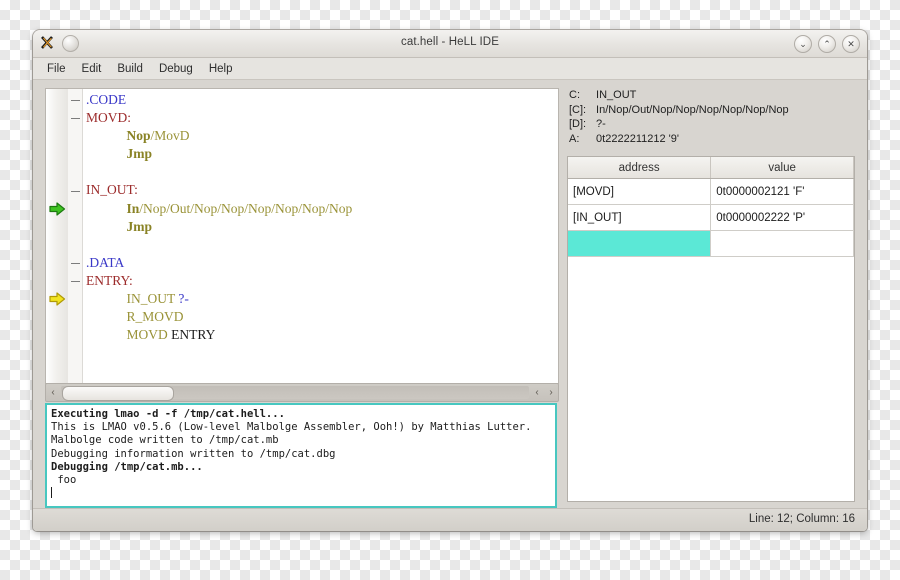  Describe the element at coordinates (320, 136) in the screenshot. I see `code-line: Nop/MovD` at that location.